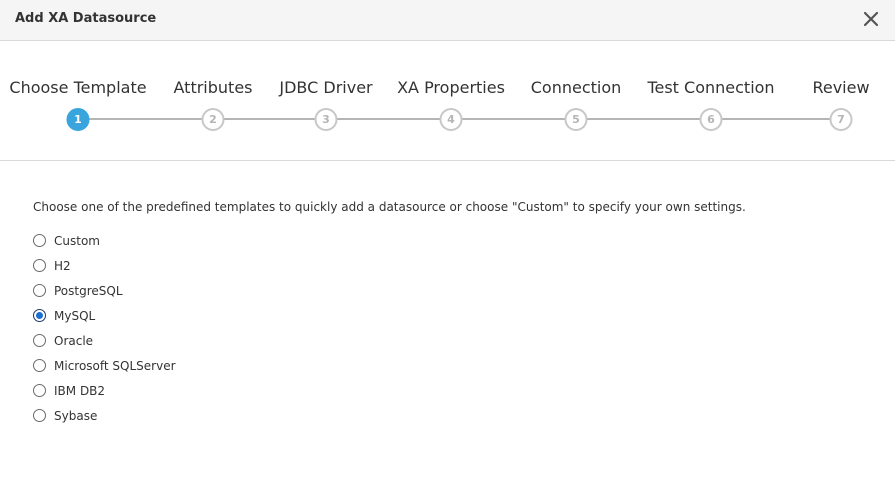 The width and height of the screenshot is (895, 501). Describe the element at coordinates (576, 87) in the screenshot. I see `step-label-connection: Connection` at that location.